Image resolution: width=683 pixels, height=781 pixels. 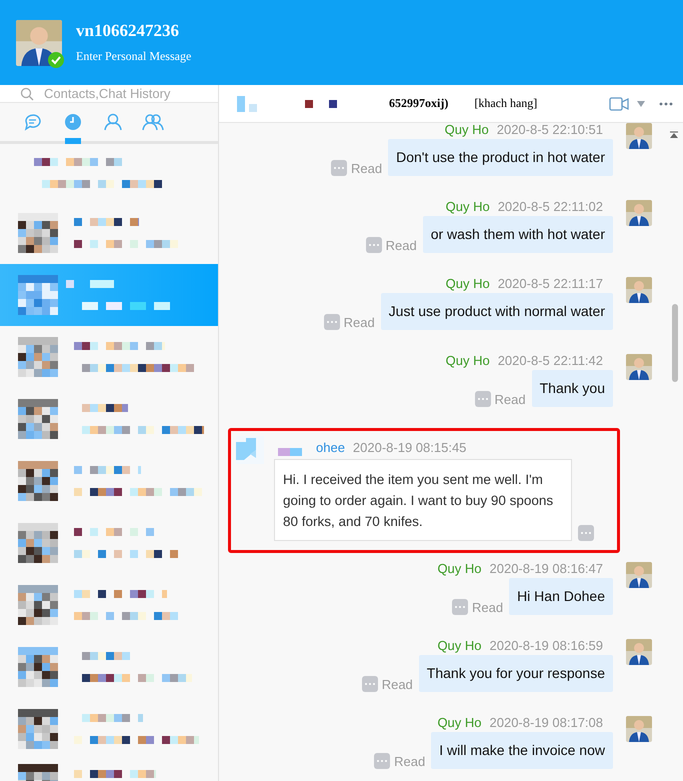 I want to click on sender-name: ohee, so click(x=330, y=448).